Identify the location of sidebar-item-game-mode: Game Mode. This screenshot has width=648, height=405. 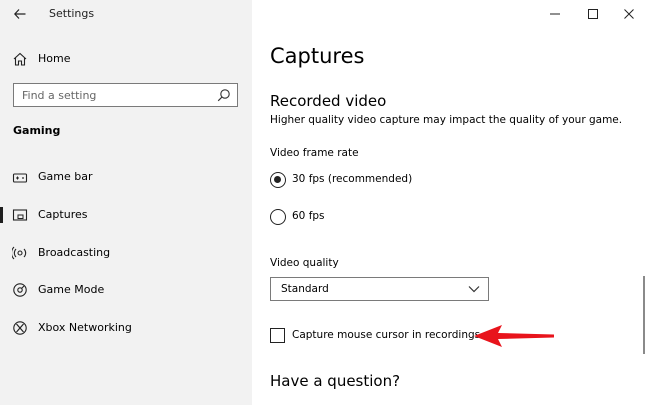
(126, 290).